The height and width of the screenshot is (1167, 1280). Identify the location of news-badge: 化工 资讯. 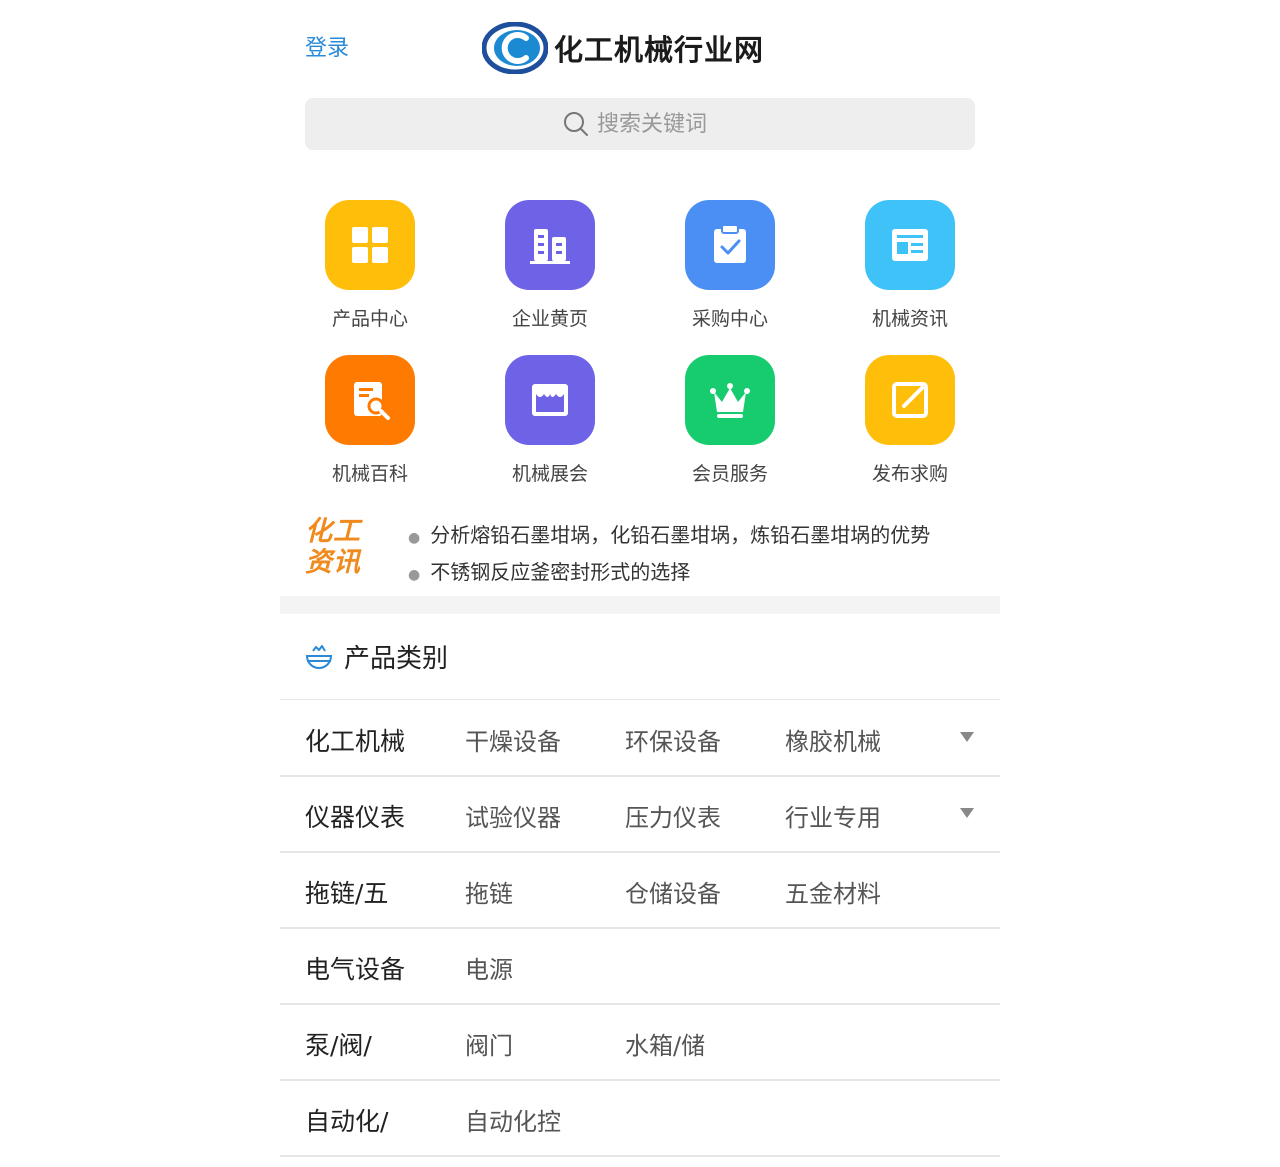
(337, 547).